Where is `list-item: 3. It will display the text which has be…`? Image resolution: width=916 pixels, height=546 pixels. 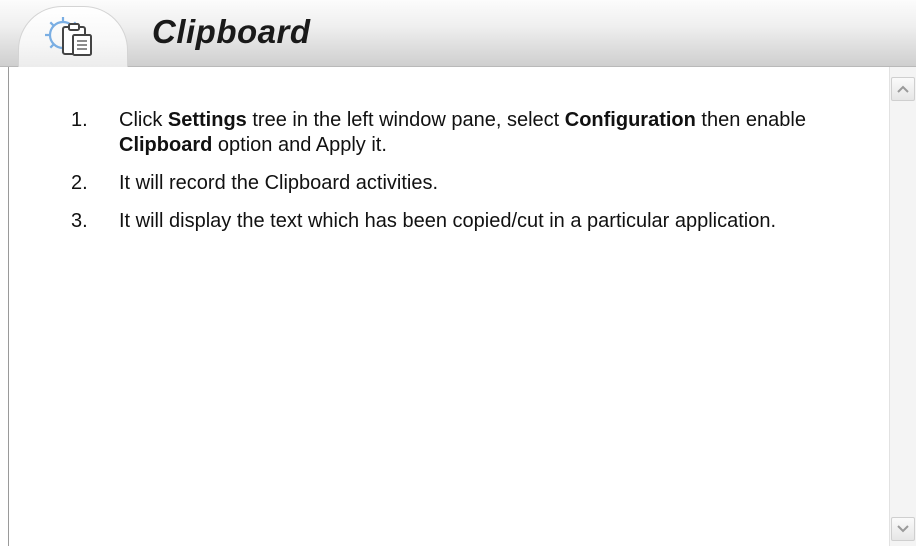 list-item: 3. It will display the text which has be… is located at coordinates (439, 221).